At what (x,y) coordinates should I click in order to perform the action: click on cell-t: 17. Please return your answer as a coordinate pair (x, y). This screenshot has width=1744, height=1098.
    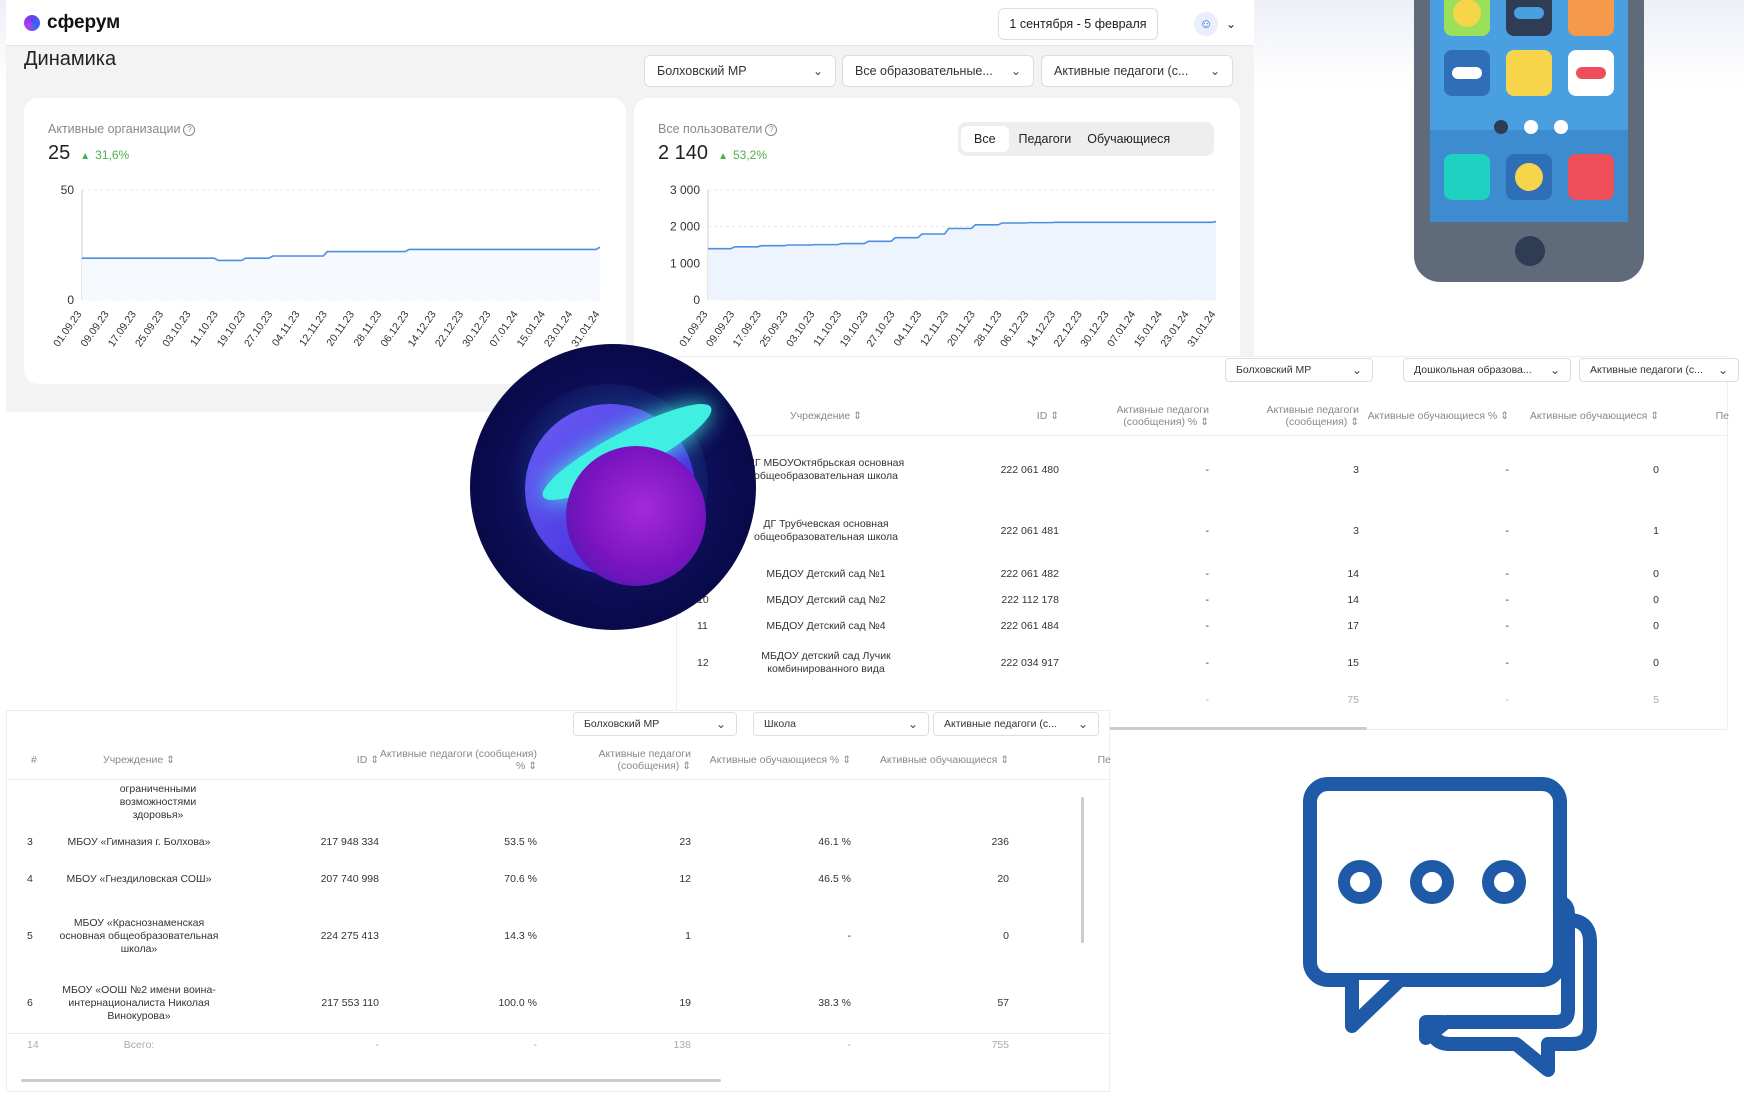
    Looking at the image, I should click on (1353, 625).